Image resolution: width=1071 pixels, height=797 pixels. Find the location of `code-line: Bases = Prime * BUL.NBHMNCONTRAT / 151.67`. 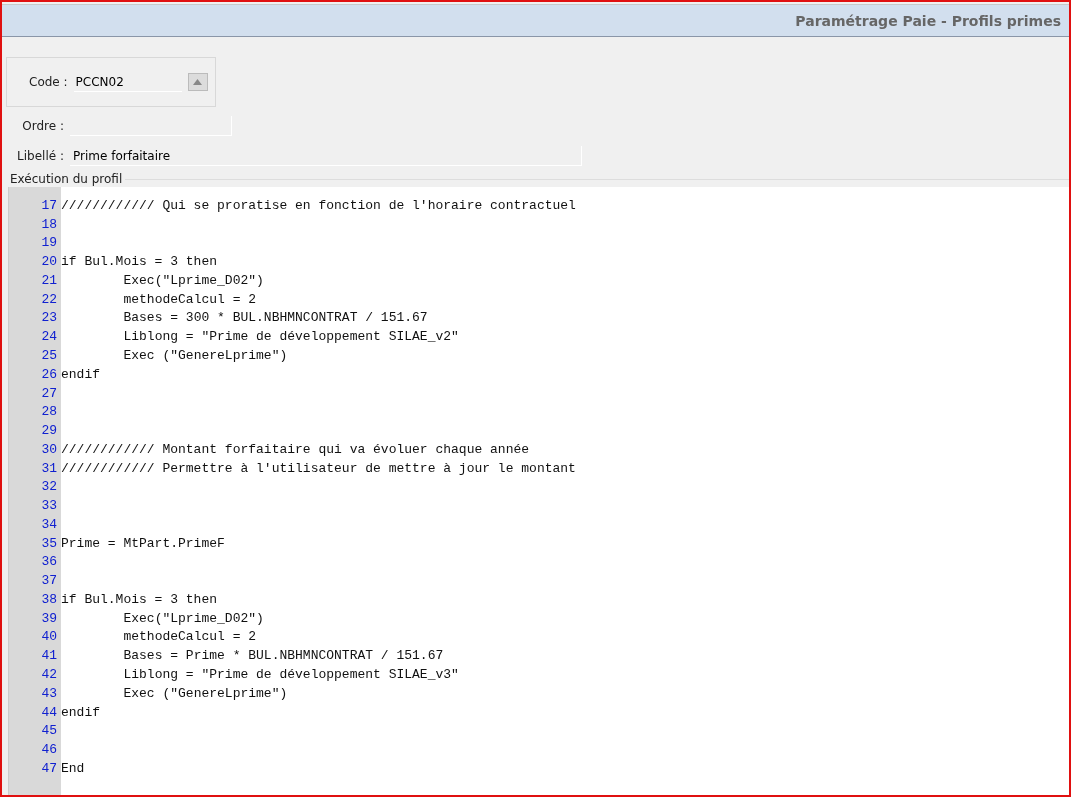

code-line: Bases = Prime * BUL.NBHMNCONTRAT / 151.67 is located at coordinates (283, 656).